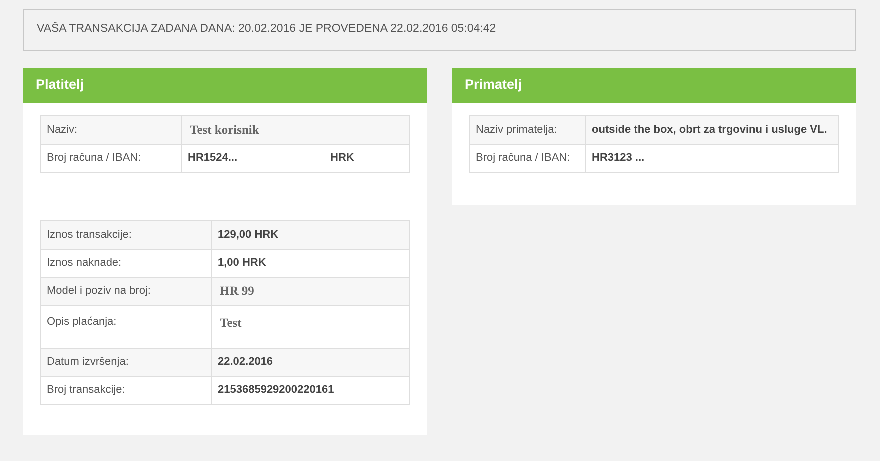 The height and width of the screenshot is (461, 880). What do you see at coordinates (248, 235) in the screenshot?
I see `field-value: 129,00 HRK` at bounding box center [248, 235].